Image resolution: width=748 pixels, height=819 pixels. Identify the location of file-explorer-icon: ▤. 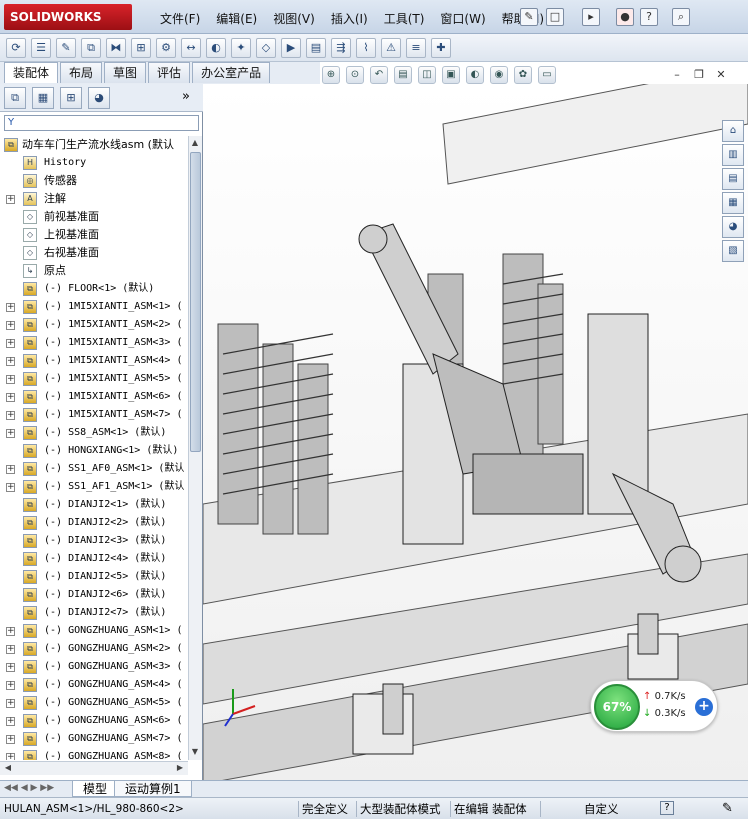
(733, 179).